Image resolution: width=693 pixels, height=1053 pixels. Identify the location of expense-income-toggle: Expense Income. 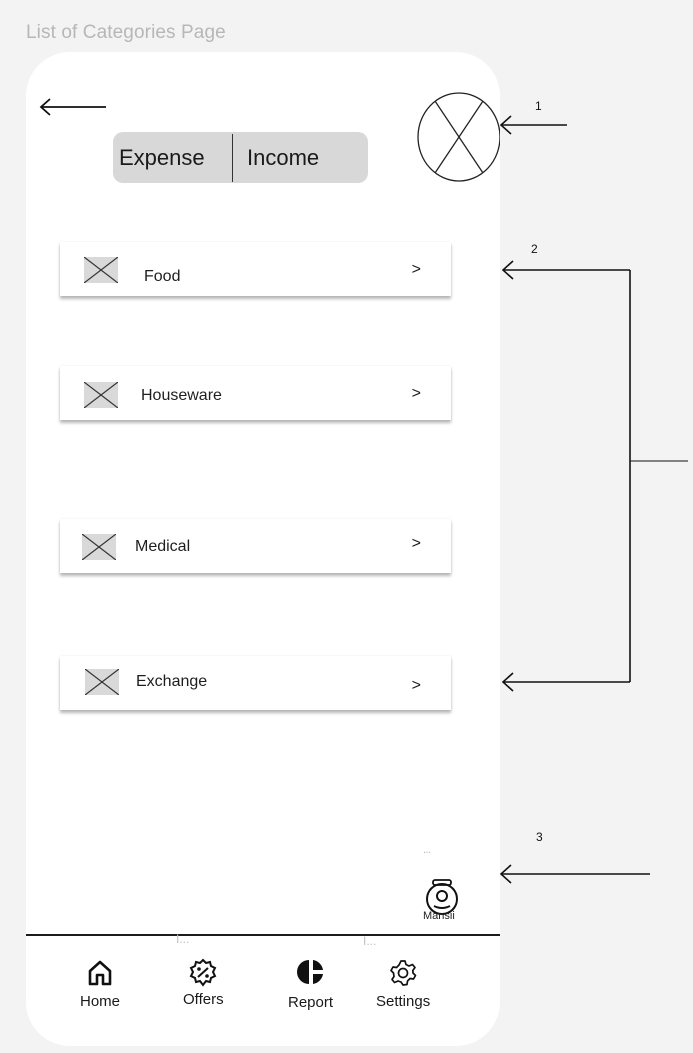
(240, 157).